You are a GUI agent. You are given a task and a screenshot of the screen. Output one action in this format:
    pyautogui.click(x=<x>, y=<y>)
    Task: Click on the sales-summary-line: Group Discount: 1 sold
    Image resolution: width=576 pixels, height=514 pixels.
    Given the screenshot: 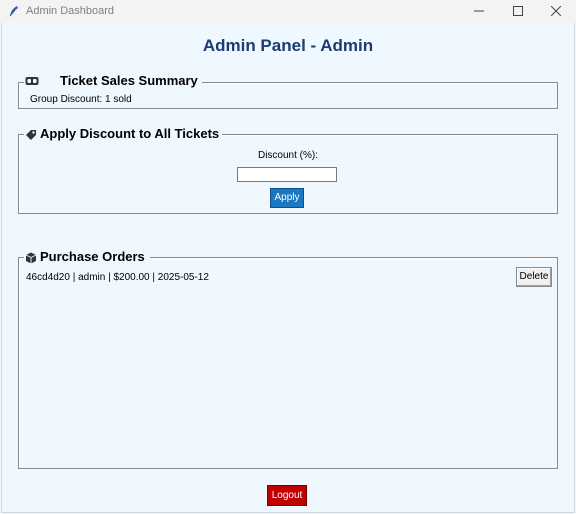 What is the action you would take?
    pyautogui.click(x=81, y=99)
    